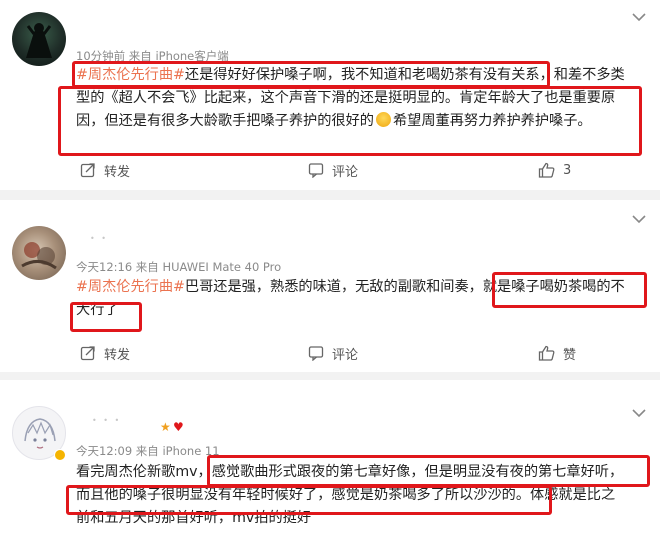 The height and width of the screenshot is (544, 660). I want to click on verified-badge-icon, so click(60, 455).